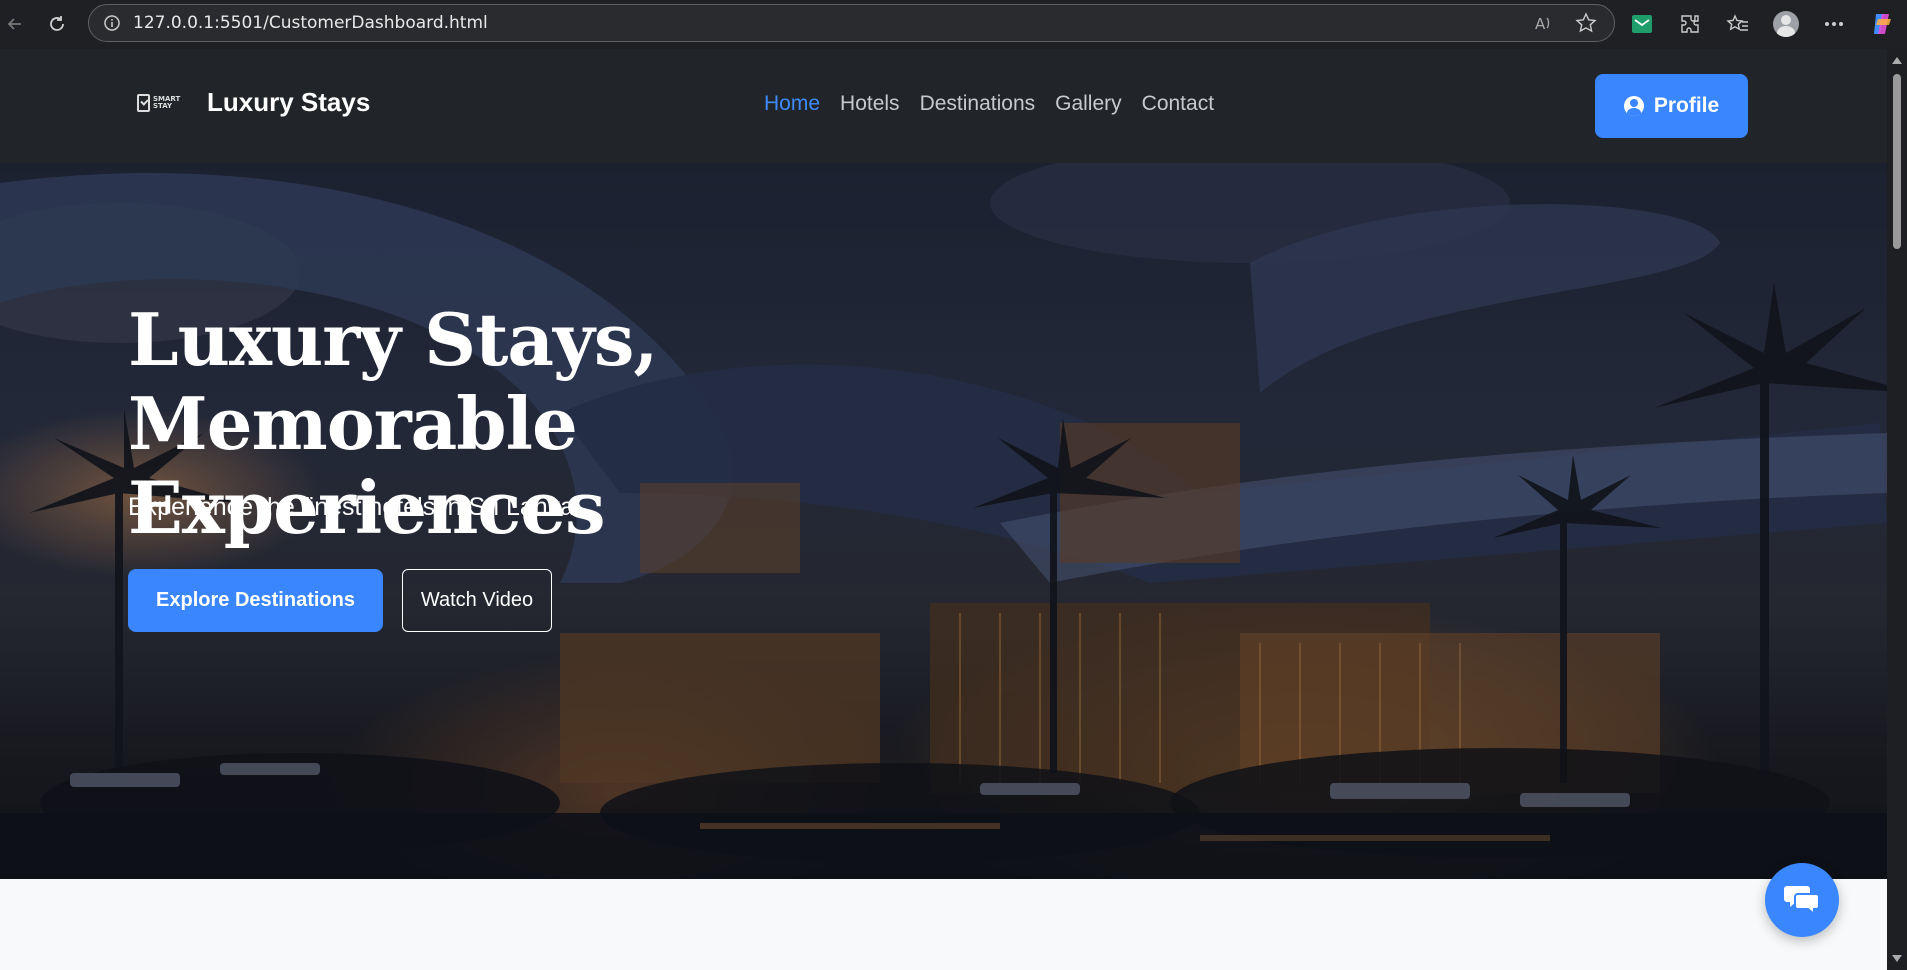  Describe the element at coordinates (943, 924) in the screenshot. I see `content-section` at that location.